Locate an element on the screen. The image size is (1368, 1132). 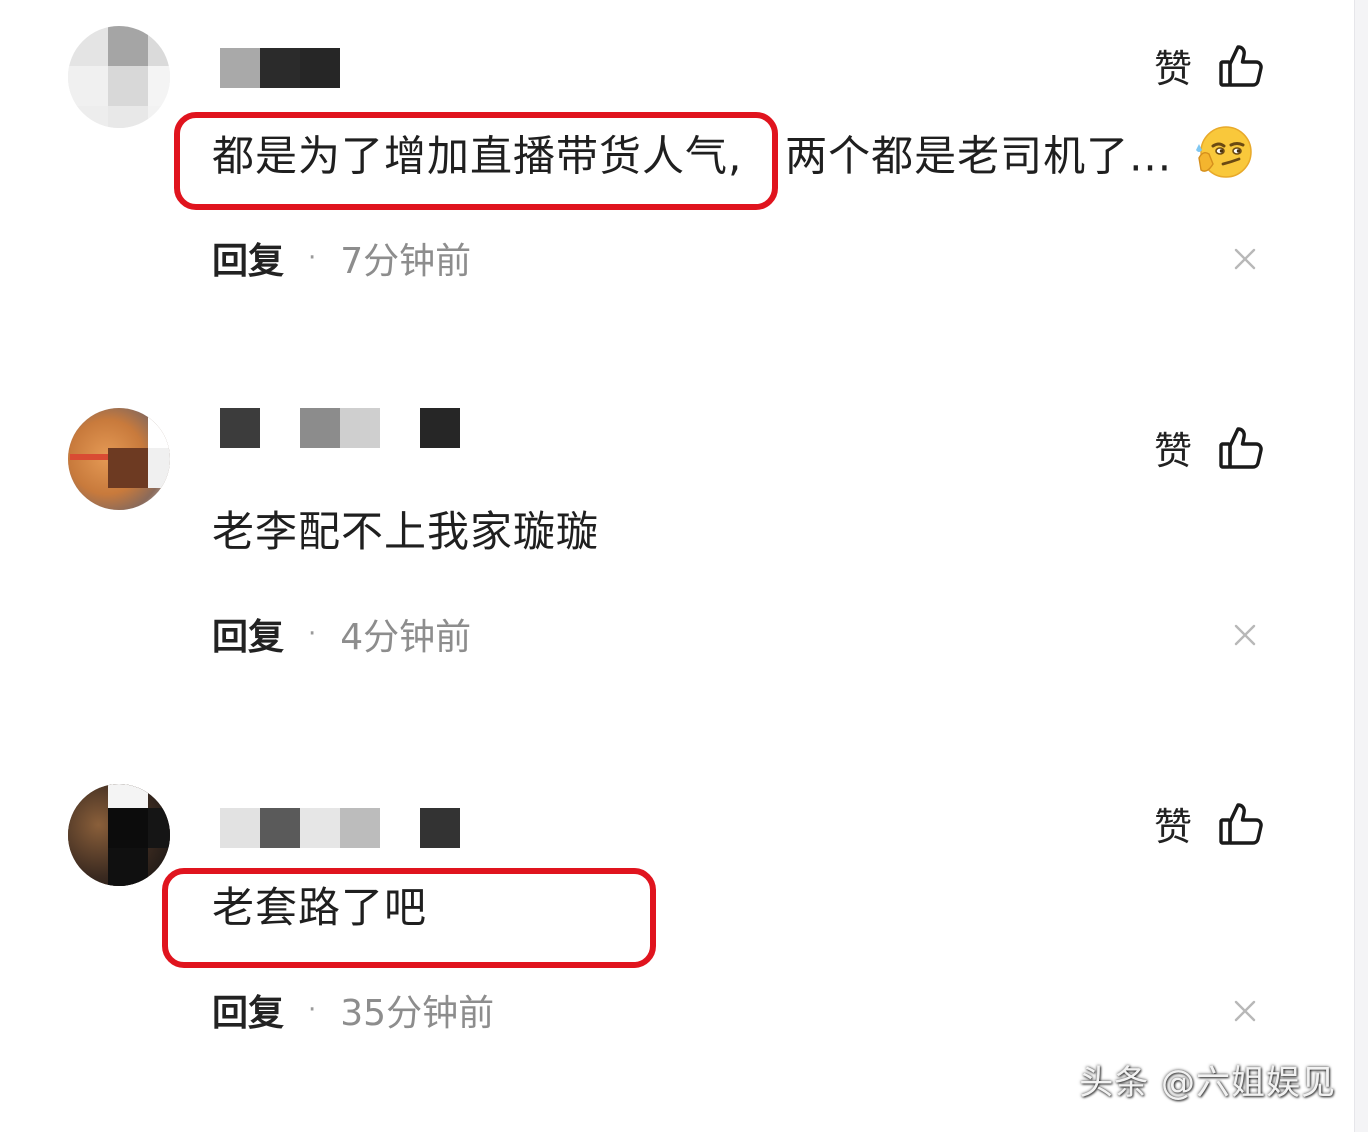
watermark: 头条 @六姐娱见 is located at coordinates (1207, 1083).